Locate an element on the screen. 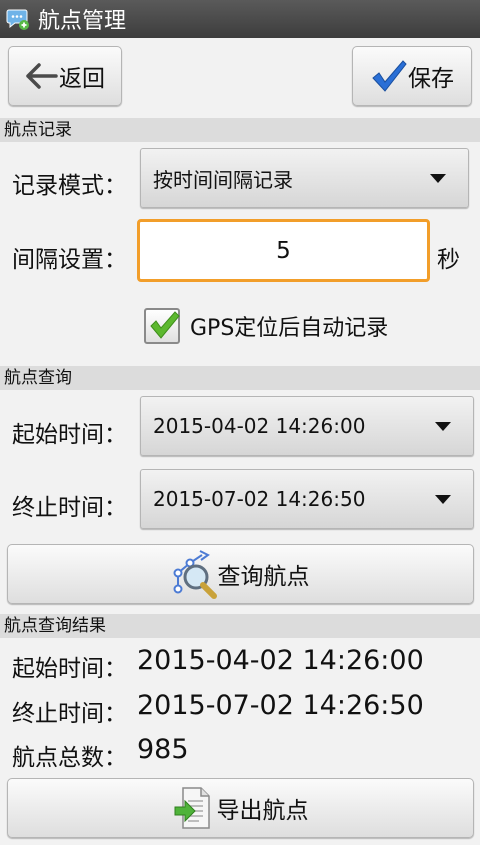  record-mode-label: 记录模式： is located at coordinates (69, 186).